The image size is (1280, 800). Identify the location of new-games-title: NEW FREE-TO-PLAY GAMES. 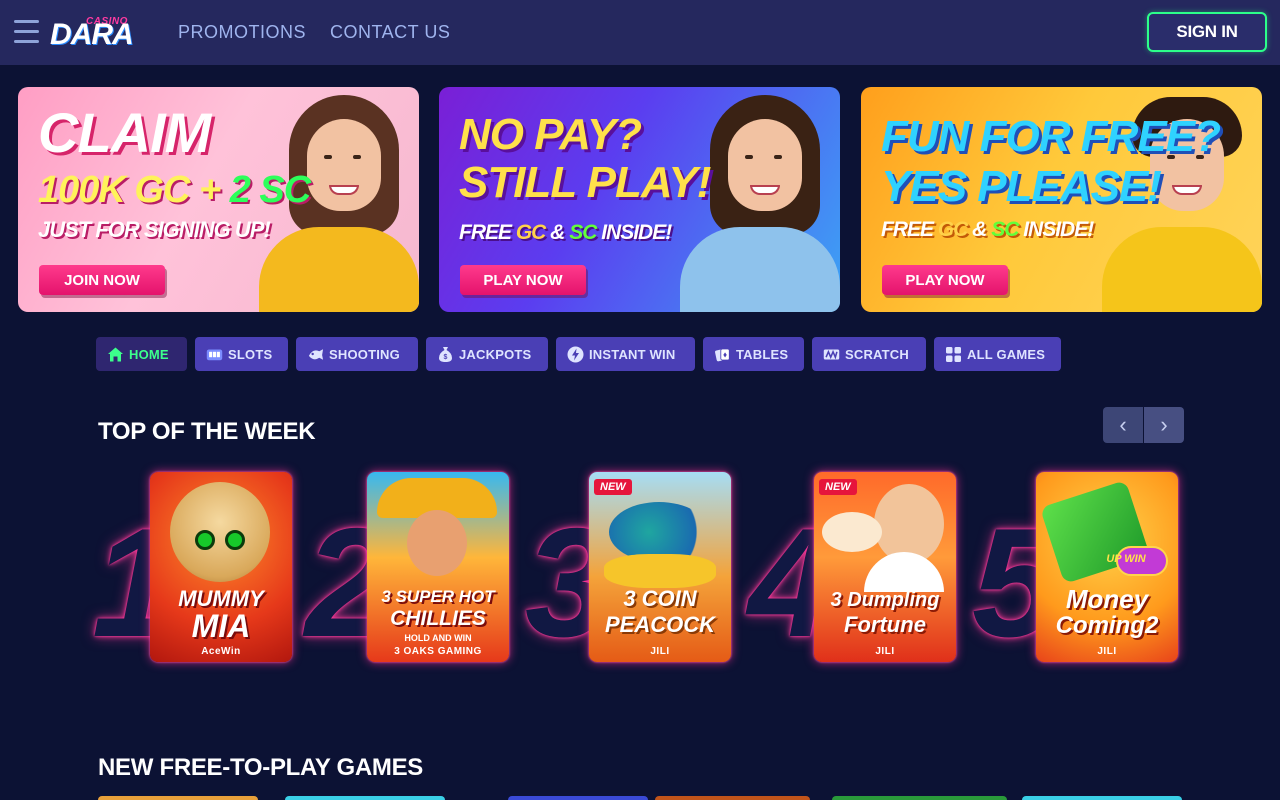
(260, 767).